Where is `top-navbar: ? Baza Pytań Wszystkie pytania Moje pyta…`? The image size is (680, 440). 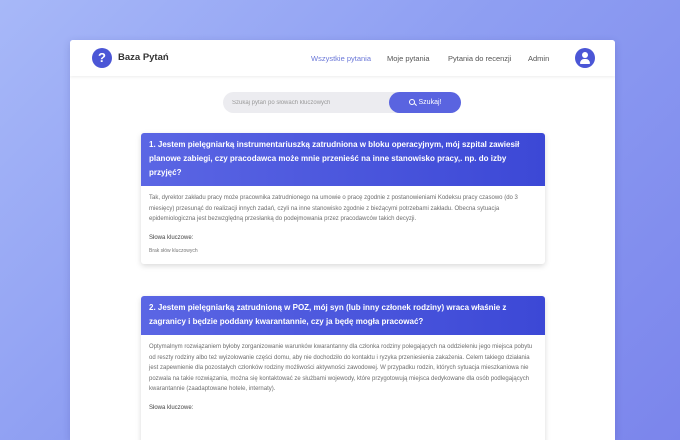 top-navbar: ? Baza Pytań Wszystkie pytania Moje pyta… is located at coordinates (342, 58).